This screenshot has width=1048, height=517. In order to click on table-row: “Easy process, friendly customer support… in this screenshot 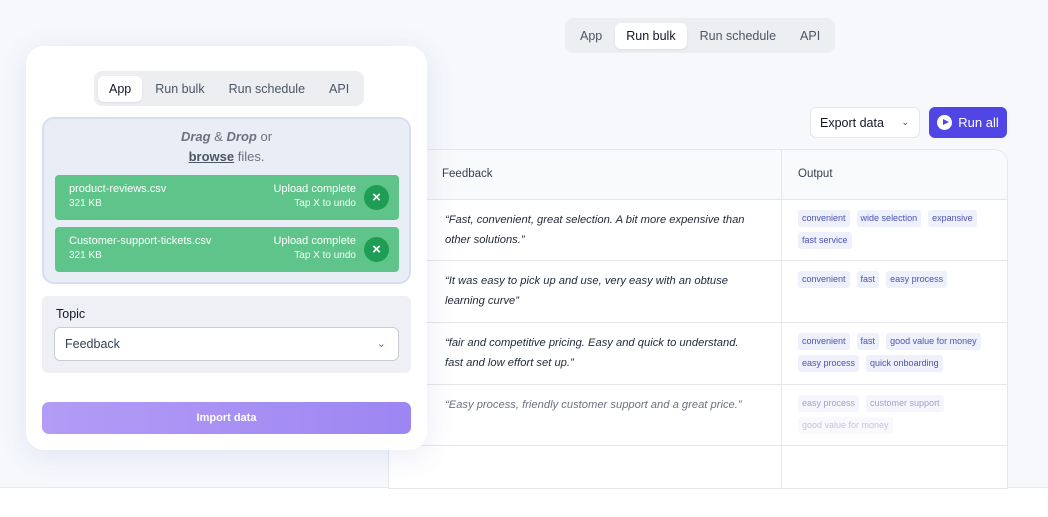, I will do `click(698, 415)`.